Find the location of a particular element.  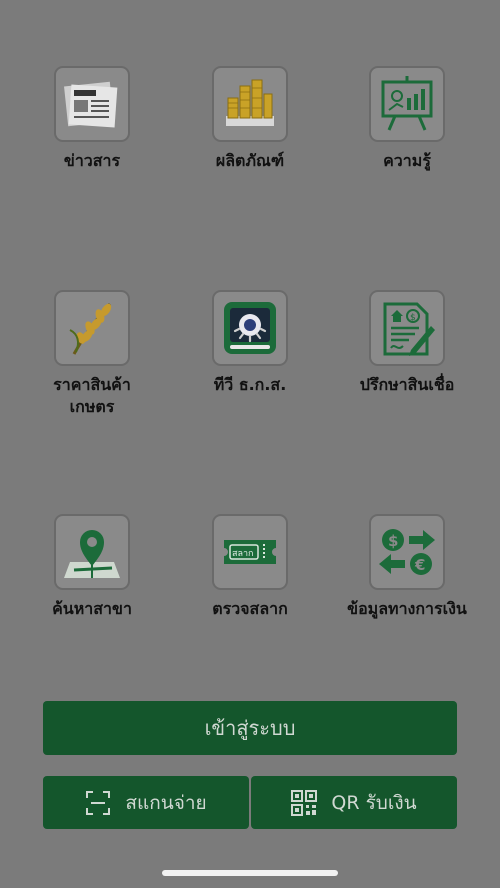

menu-item-agri-prices: ราคาสินค้า เกษตร is located at coordinates (92, 354).